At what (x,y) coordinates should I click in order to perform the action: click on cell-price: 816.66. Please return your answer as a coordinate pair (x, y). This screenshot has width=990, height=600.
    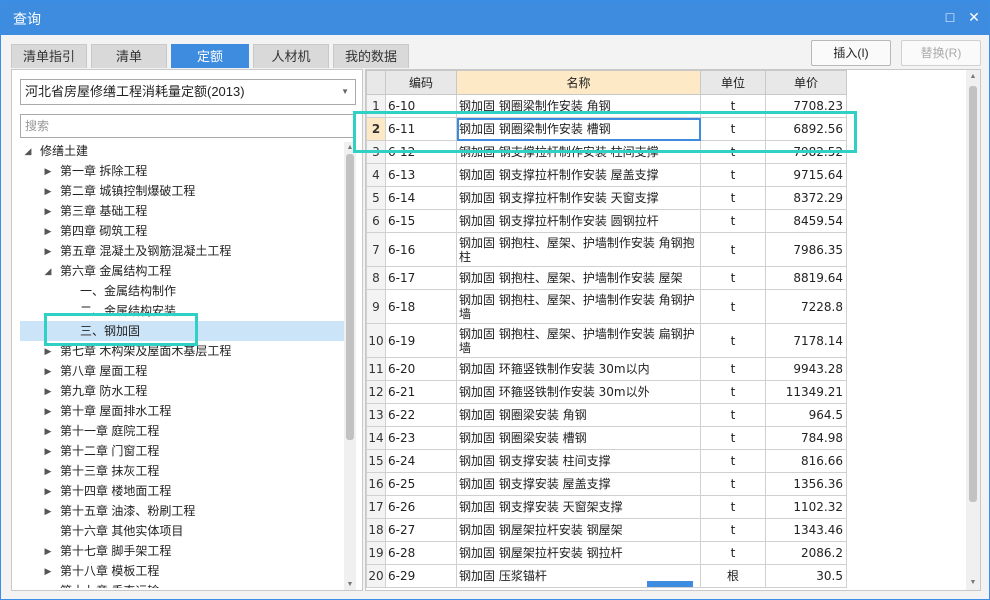
    Looking at the image, I should click on (806, 461).